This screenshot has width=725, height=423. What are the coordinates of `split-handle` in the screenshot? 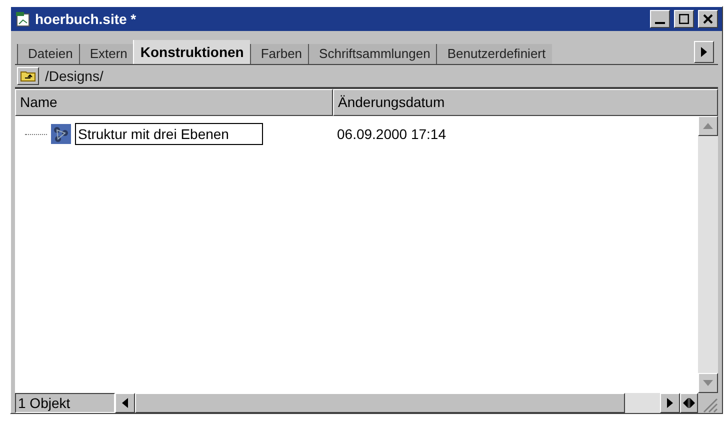 It's located at (689, 403).